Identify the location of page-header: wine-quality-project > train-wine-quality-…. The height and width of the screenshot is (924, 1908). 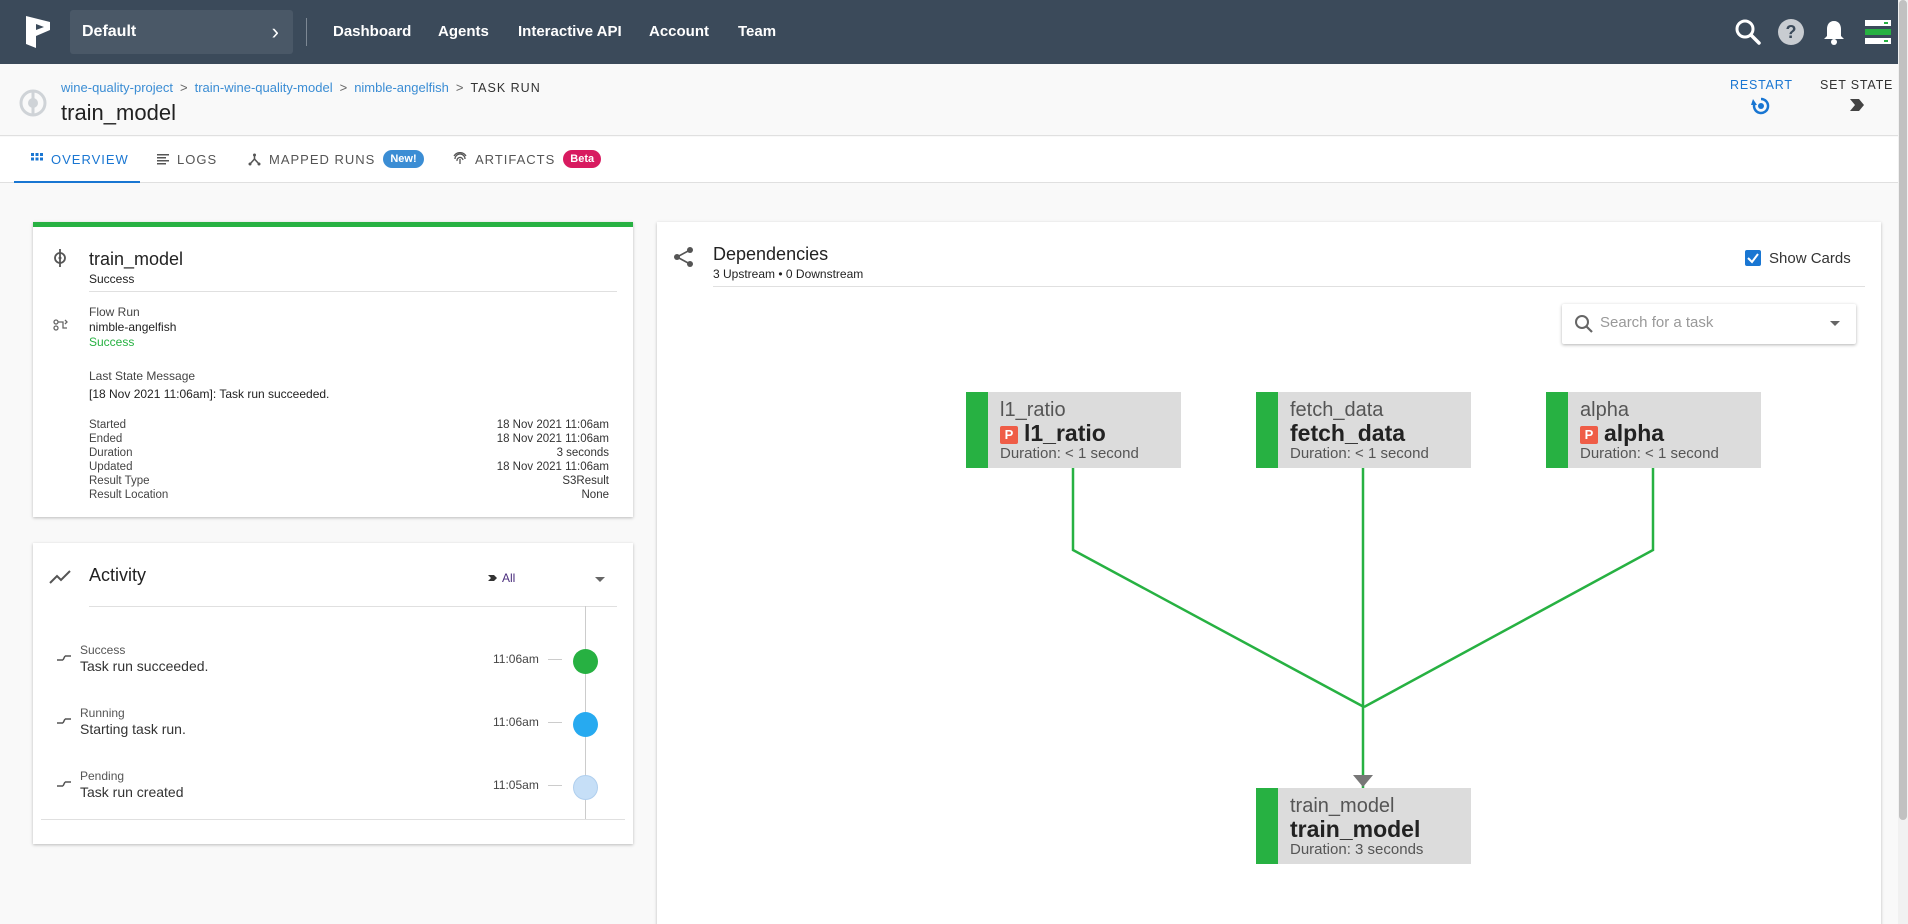
(954, 100).